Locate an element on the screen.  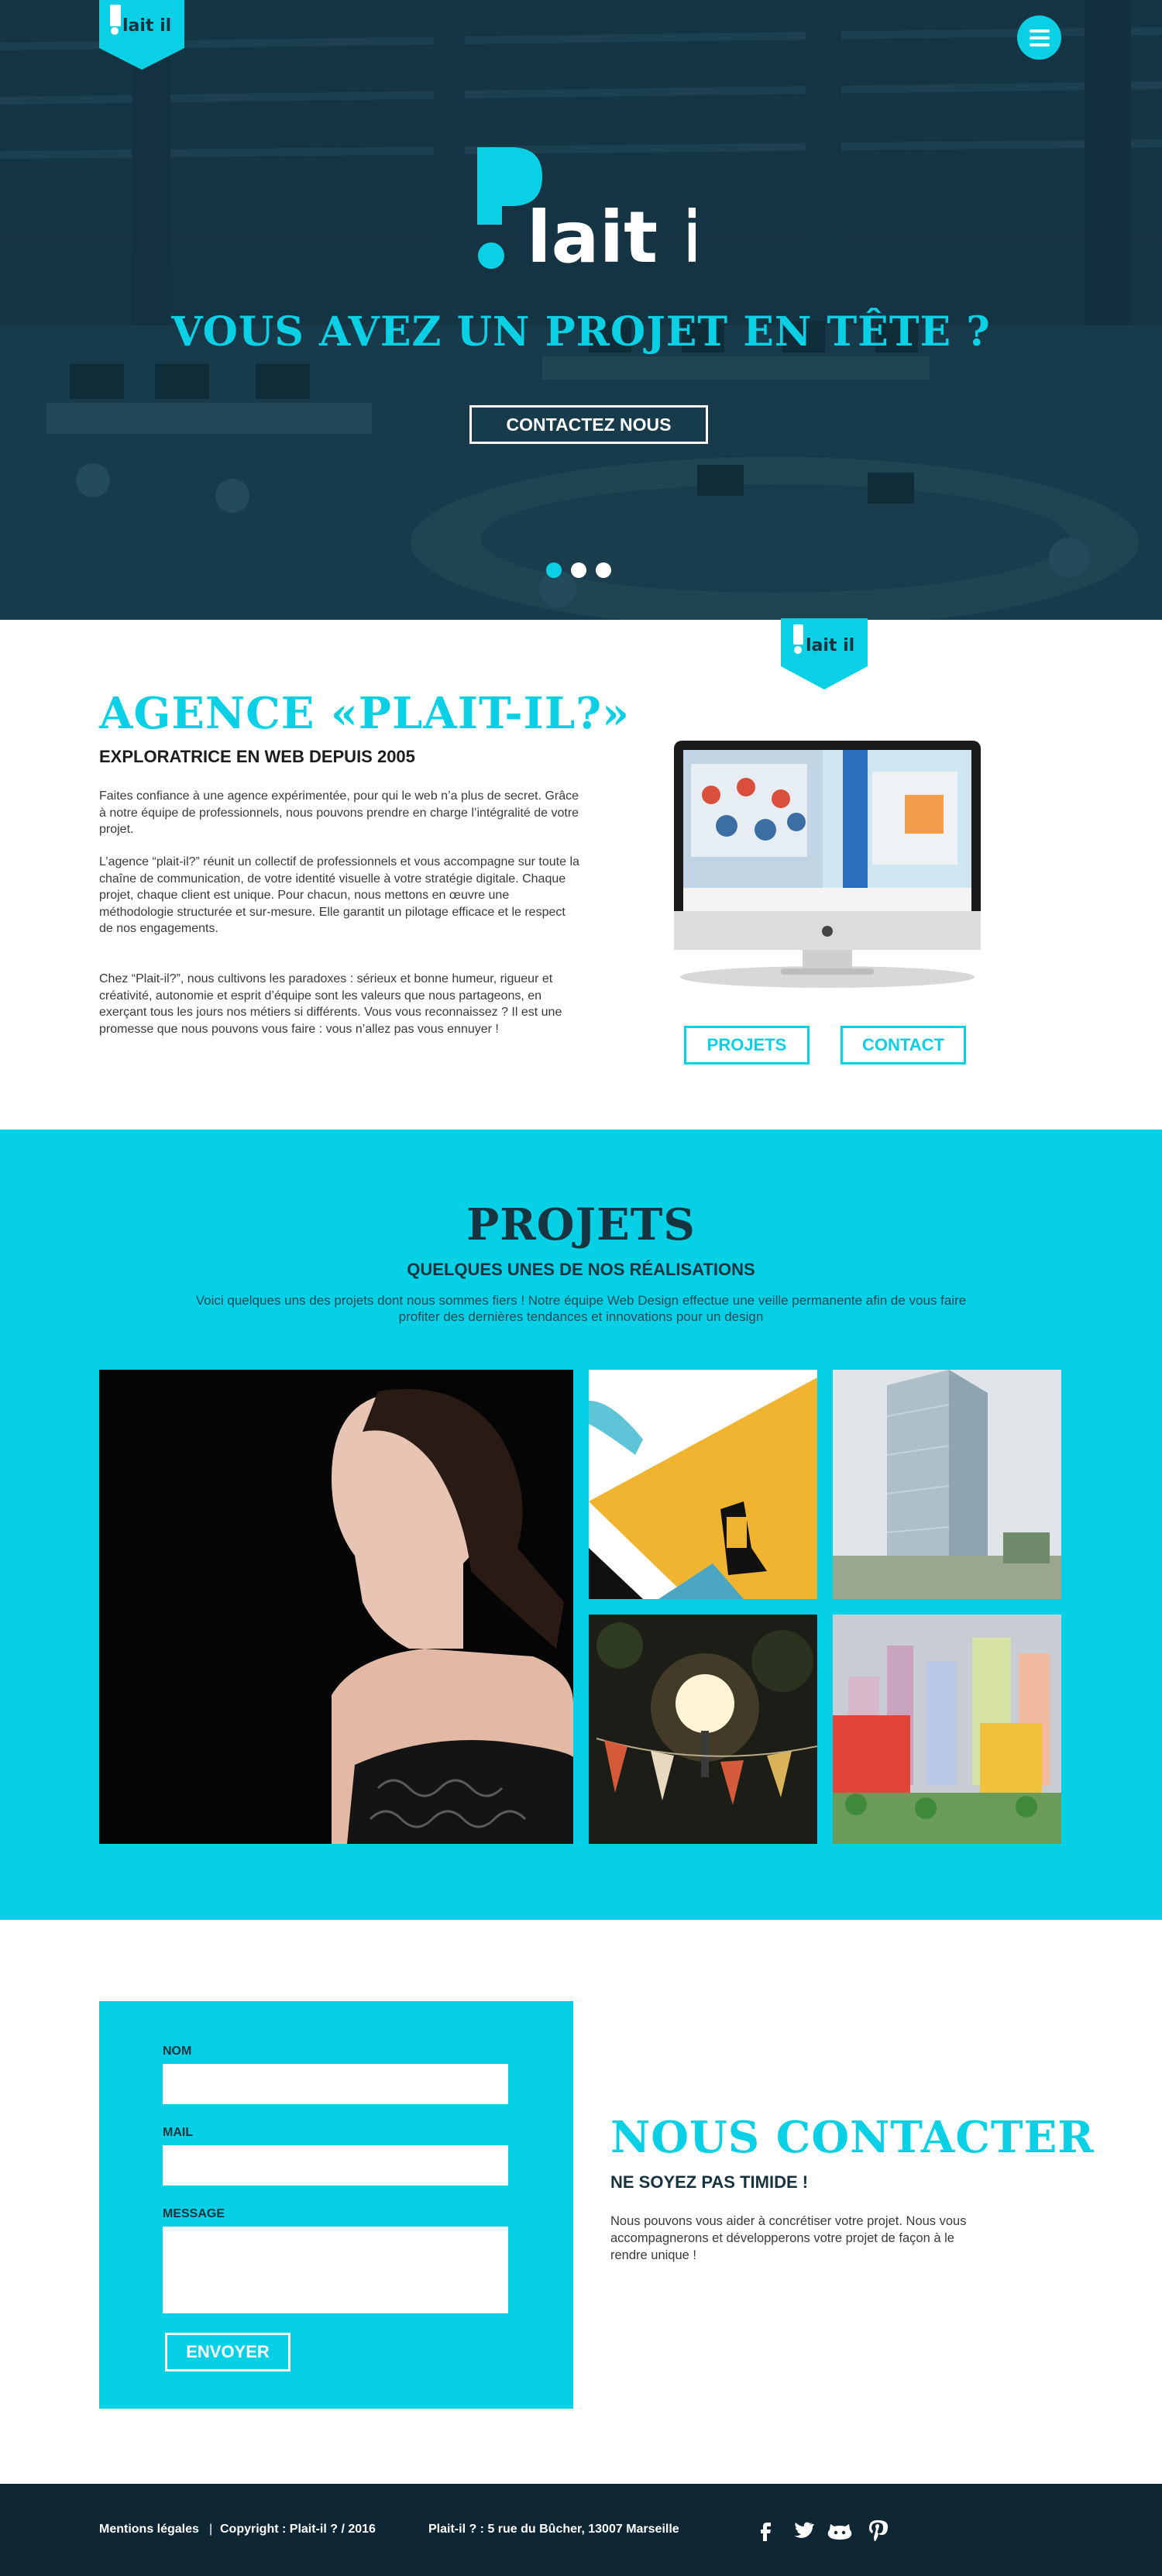
mail-input is located at coordinates (335, 2165).